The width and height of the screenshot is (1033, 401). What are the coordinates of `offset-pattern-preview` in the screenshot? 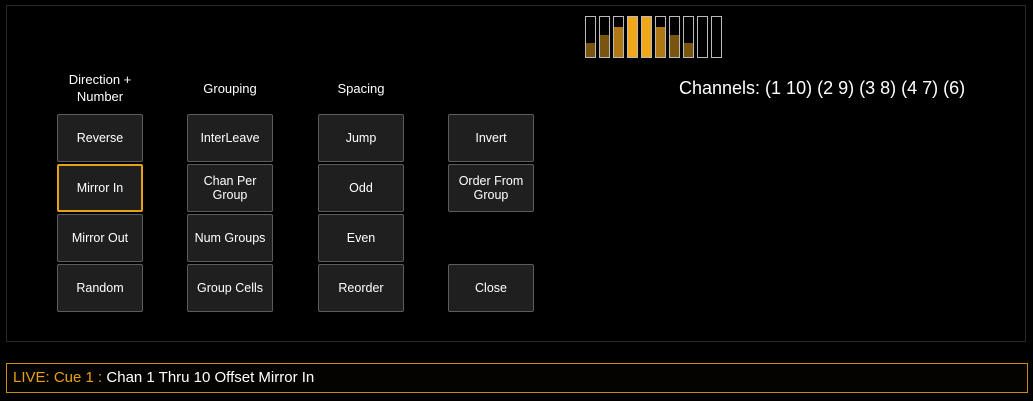 It's located at (657, 37).